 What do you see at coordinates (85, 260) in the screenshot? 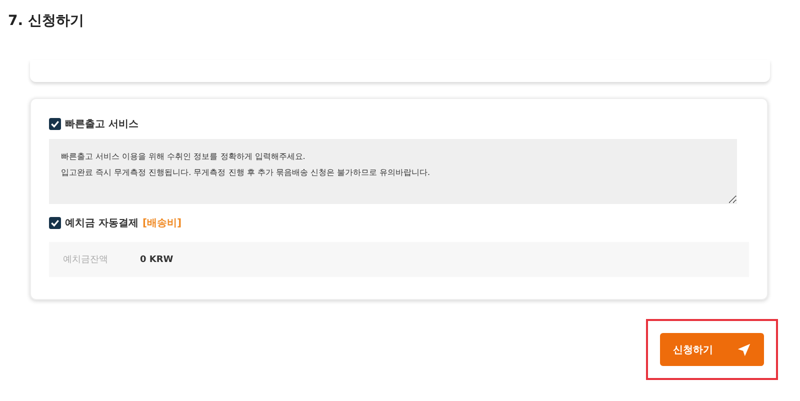
I see `balance-label: 예치금잔액` at bounding box center [85, 260].